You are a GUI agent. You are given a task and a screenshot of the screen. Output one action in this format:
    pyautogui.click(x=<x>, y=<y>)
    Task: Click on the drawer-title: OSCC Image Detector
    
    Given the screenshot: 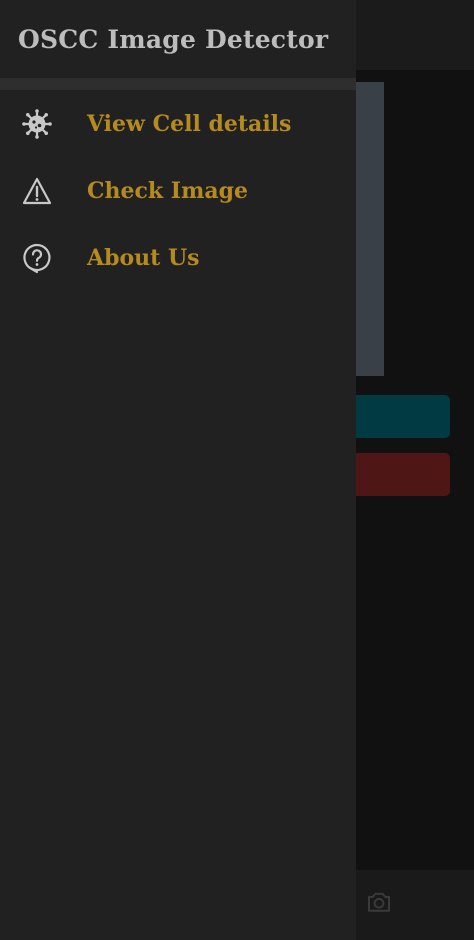 What is the action you would take?
    pyautogui.click(x=173, y=39)
    